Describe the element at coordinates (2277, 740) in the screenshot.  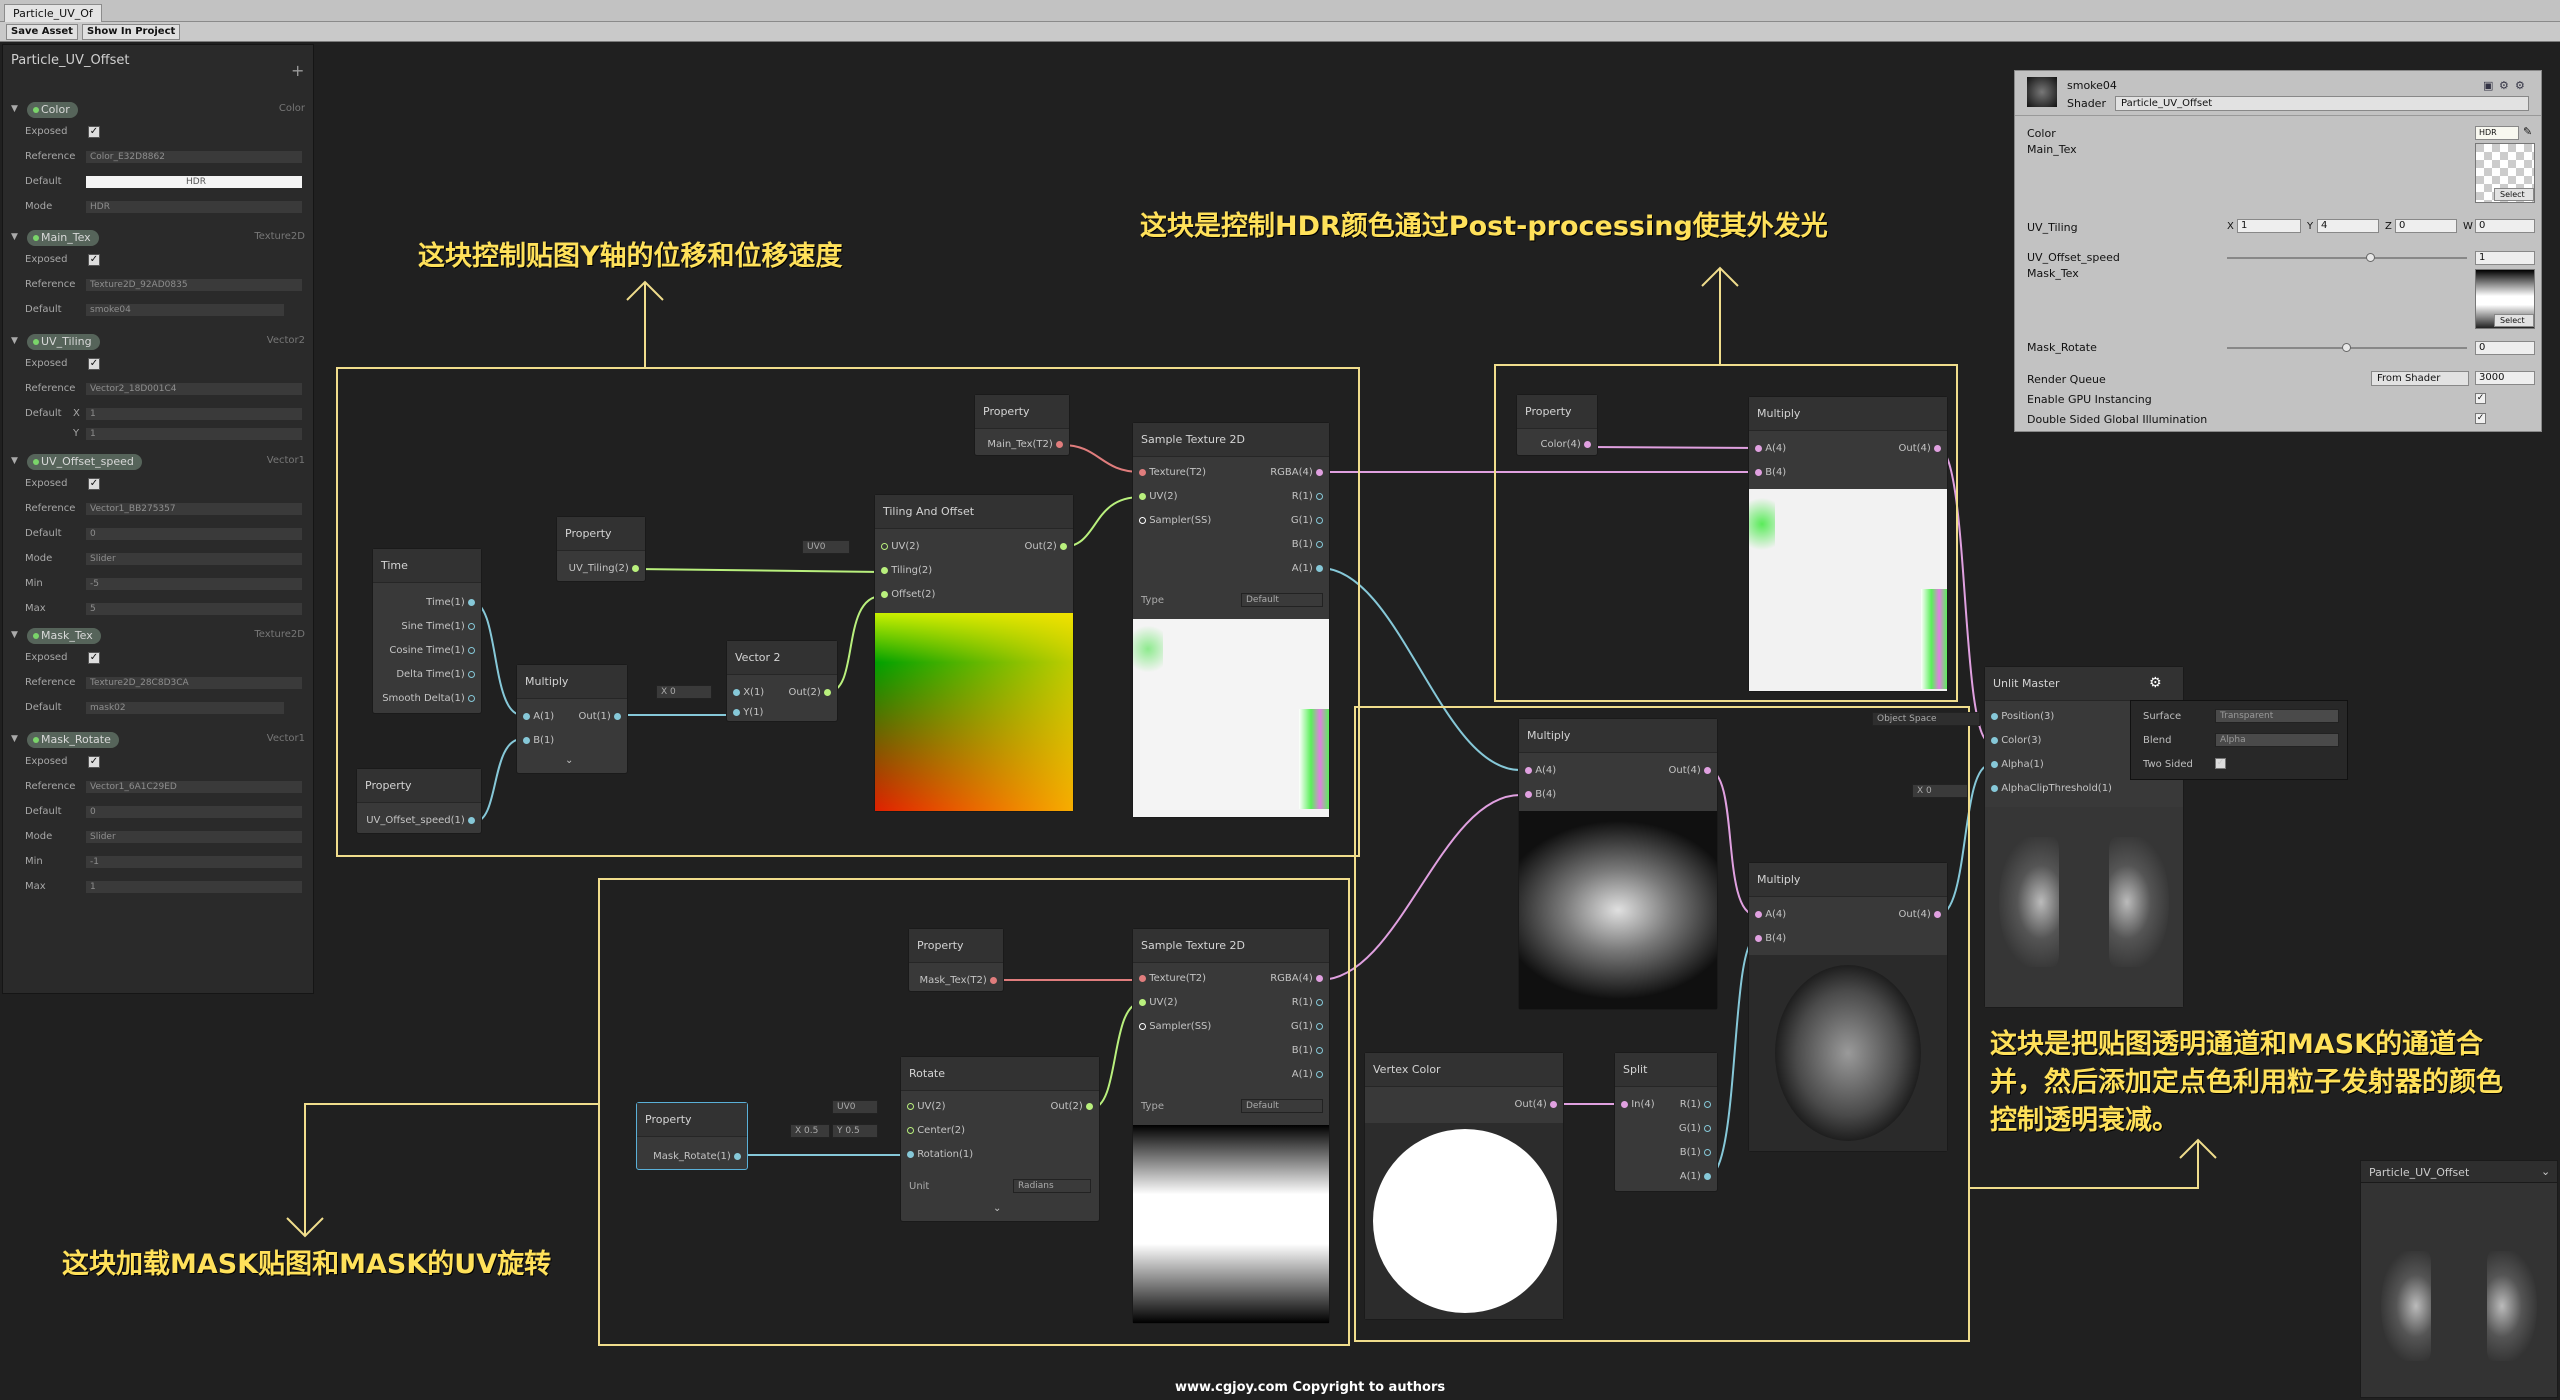
I see `blend-dropdown: Alpha` at that location.